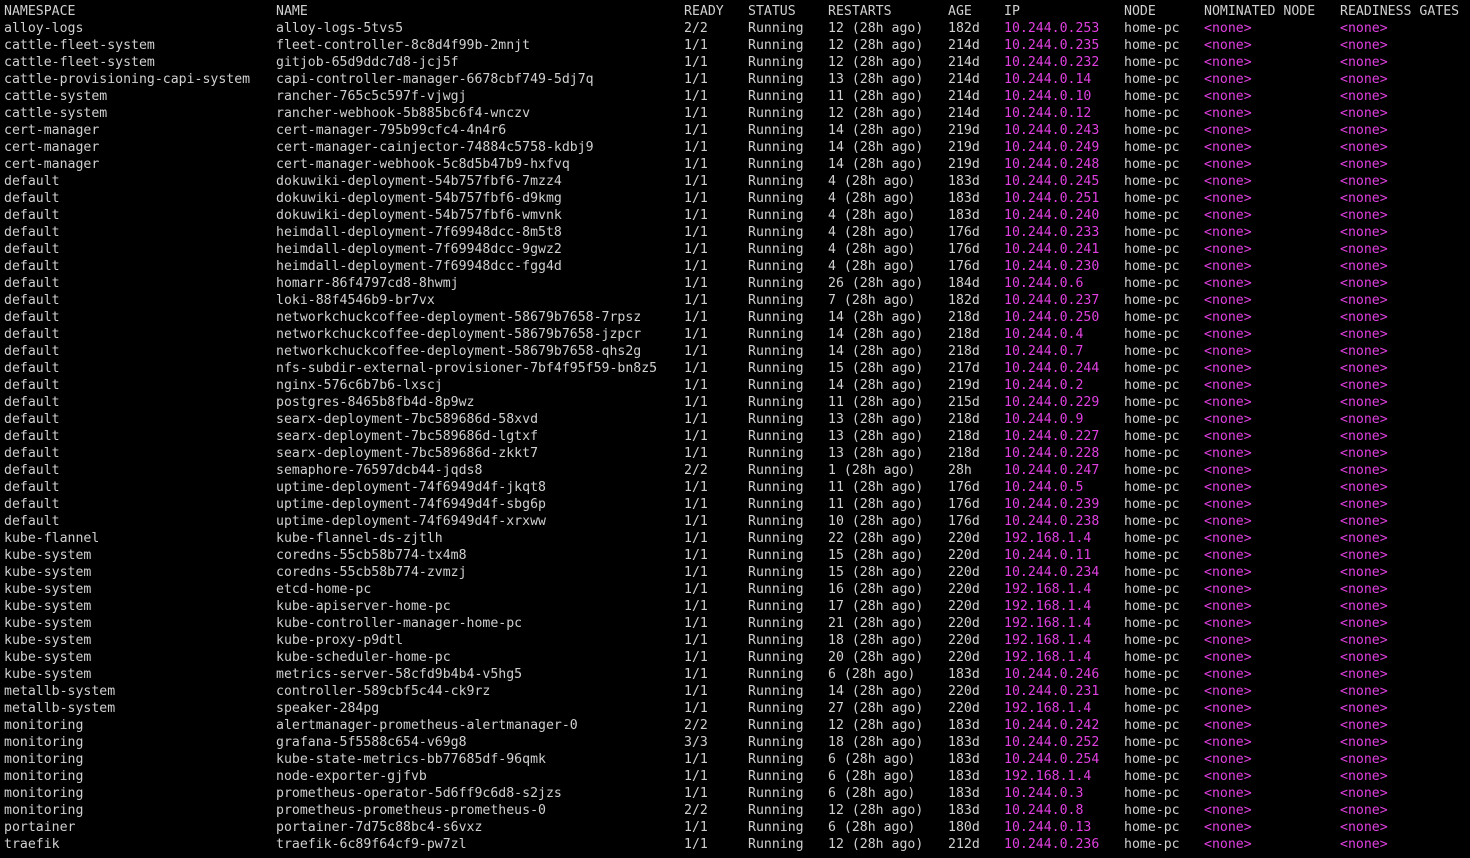 The image size is (1470, 858). I want to click on ip-cell: 10.244.0.13, so click(1048, 827).